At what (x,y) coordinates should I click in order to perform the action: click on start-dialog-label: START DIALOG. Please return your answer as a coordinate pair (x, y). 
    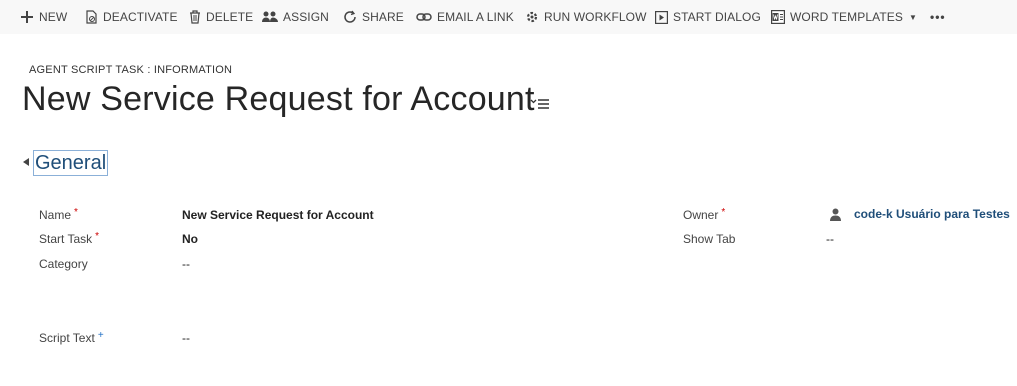
    Looking at the image, I should click on (717, 17).